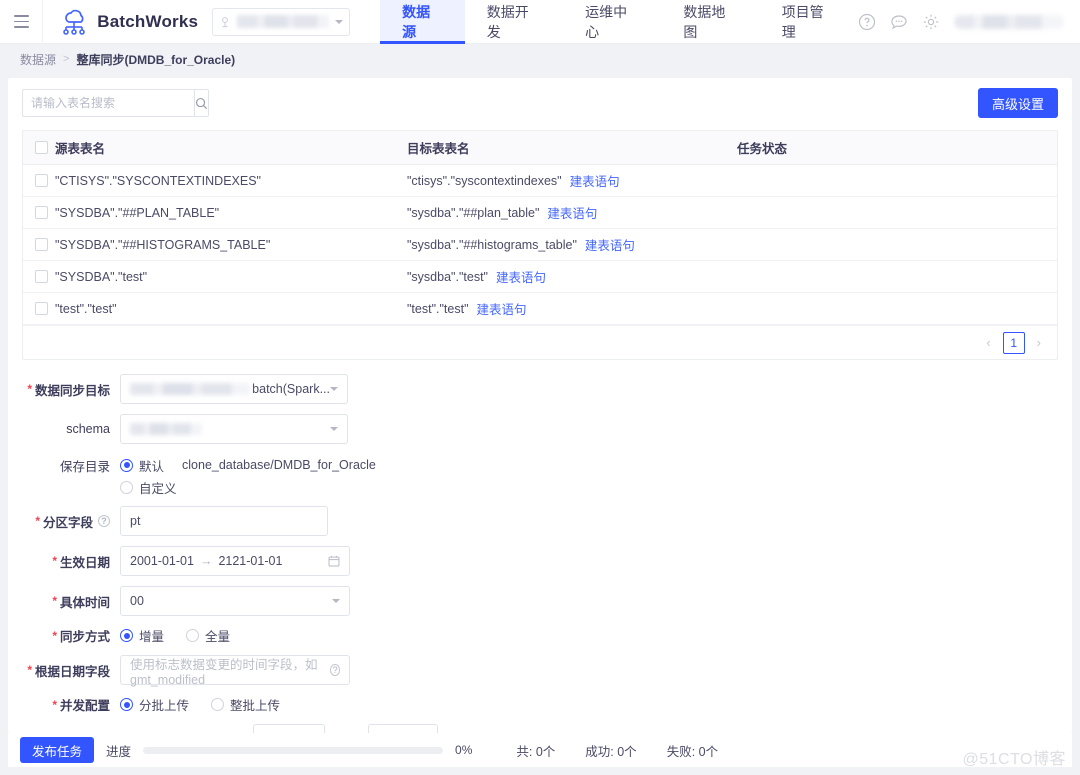 This screenshot has width=1080, height=775. Describe the element at coordinates (988, 342) in the screenshot. I see `pagination-prev-icon: ‹` at that location.